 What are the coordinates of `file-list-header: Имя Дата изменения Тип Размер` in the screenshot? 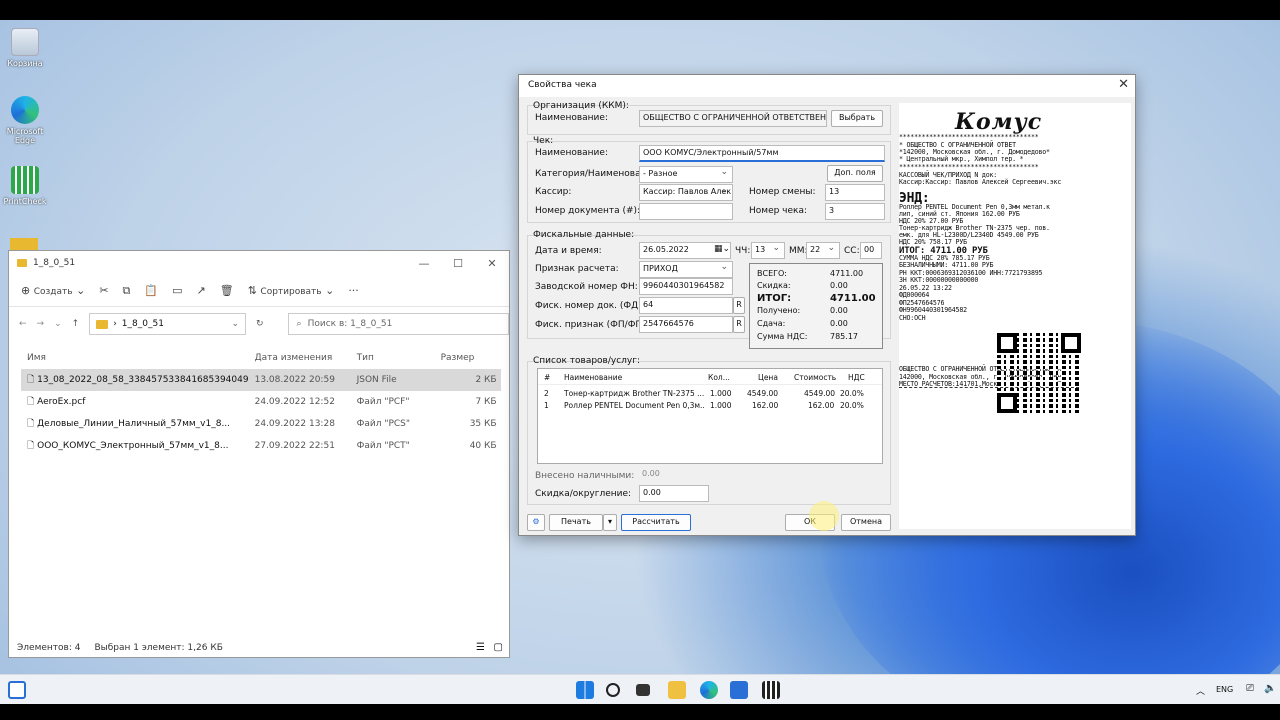 It's located at (261, 358).